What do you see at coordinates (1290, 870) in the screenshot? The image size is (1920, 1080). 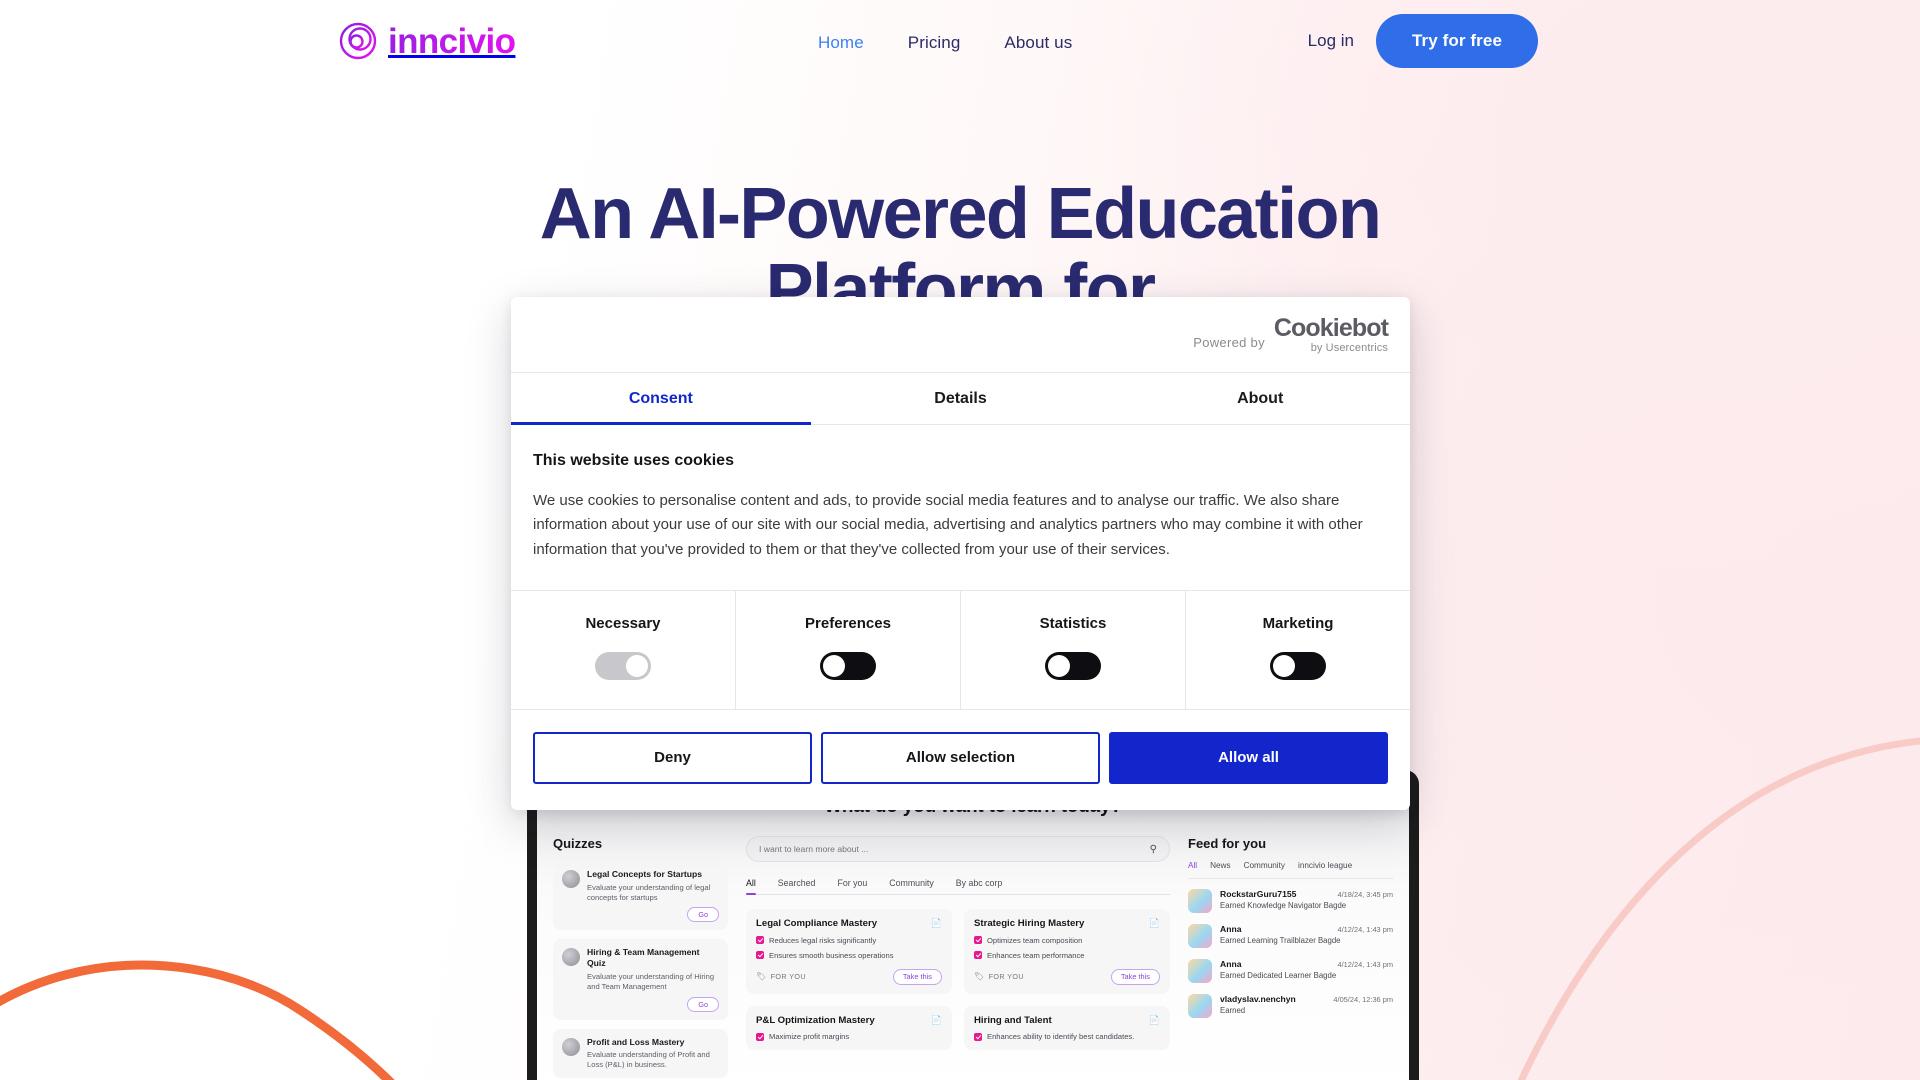 I see `feed-tabs: All News Community inncivio league` at bounding box center [1290, 870].